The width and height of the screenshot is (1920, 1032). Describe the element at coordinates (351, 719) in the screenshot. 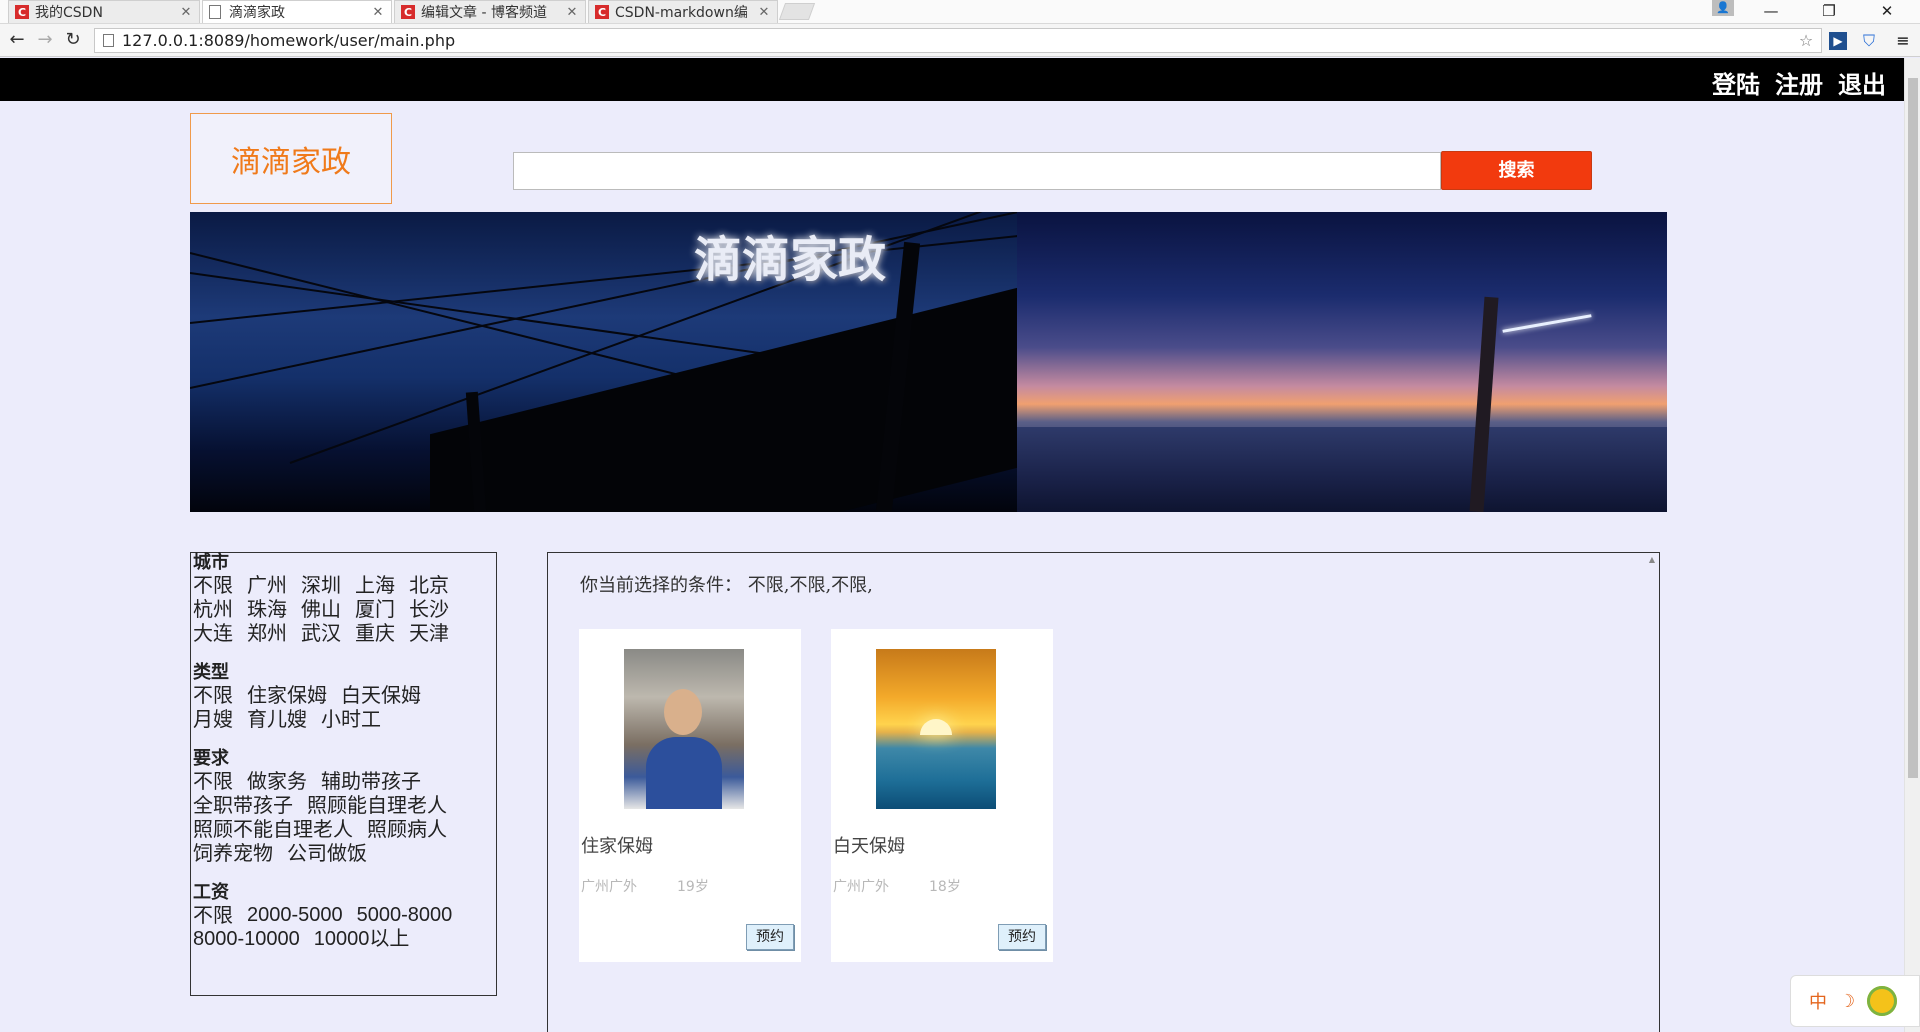

I see `filter-option: 小时工` at that location.